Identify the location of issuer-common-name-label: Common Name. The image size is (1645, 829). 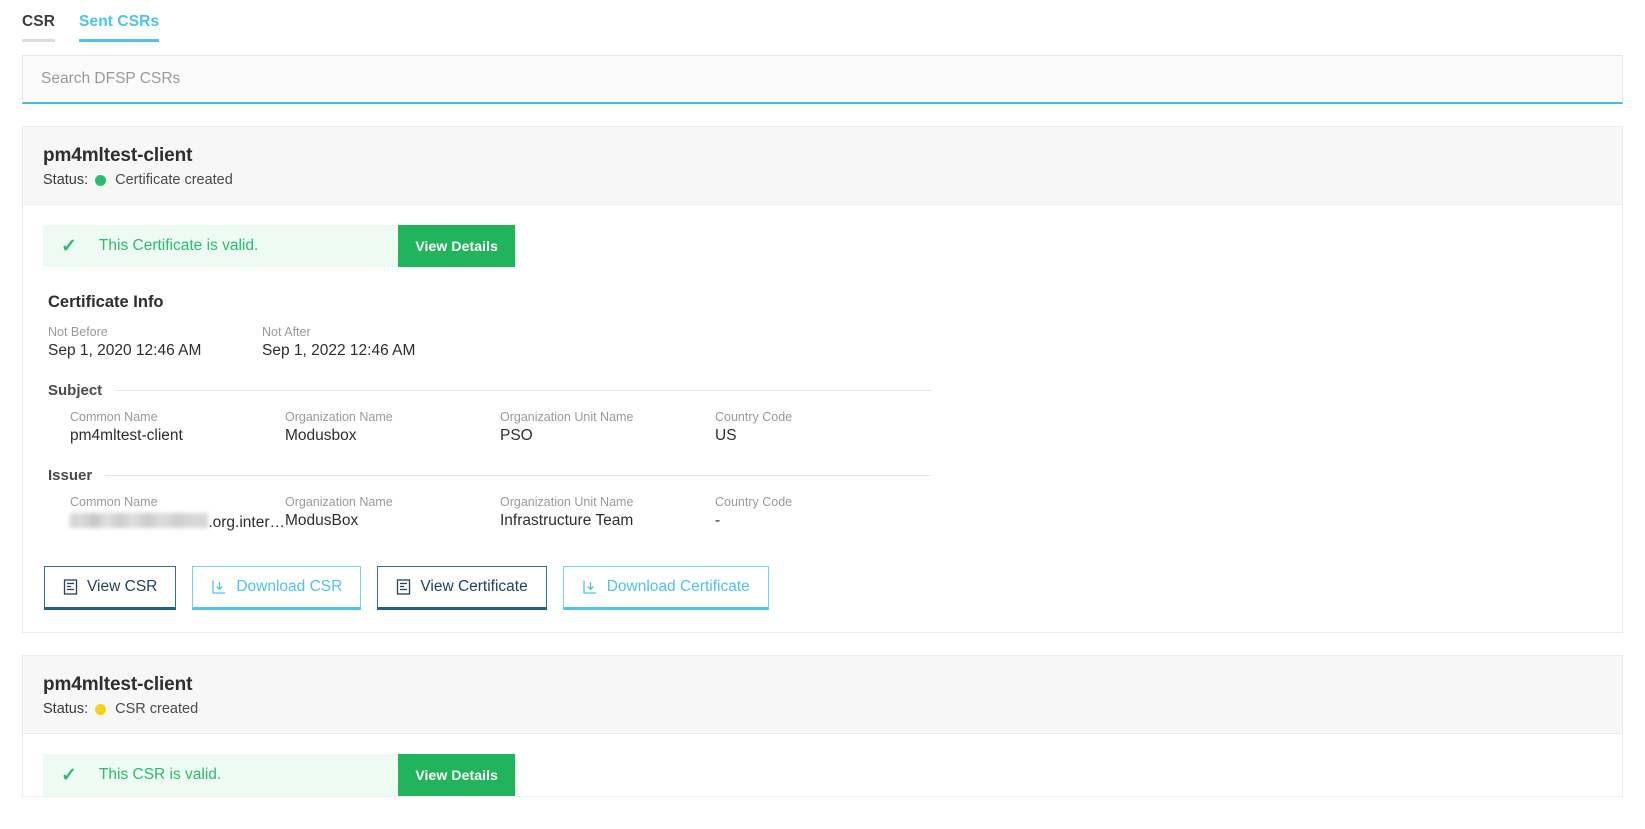
(114, 502).